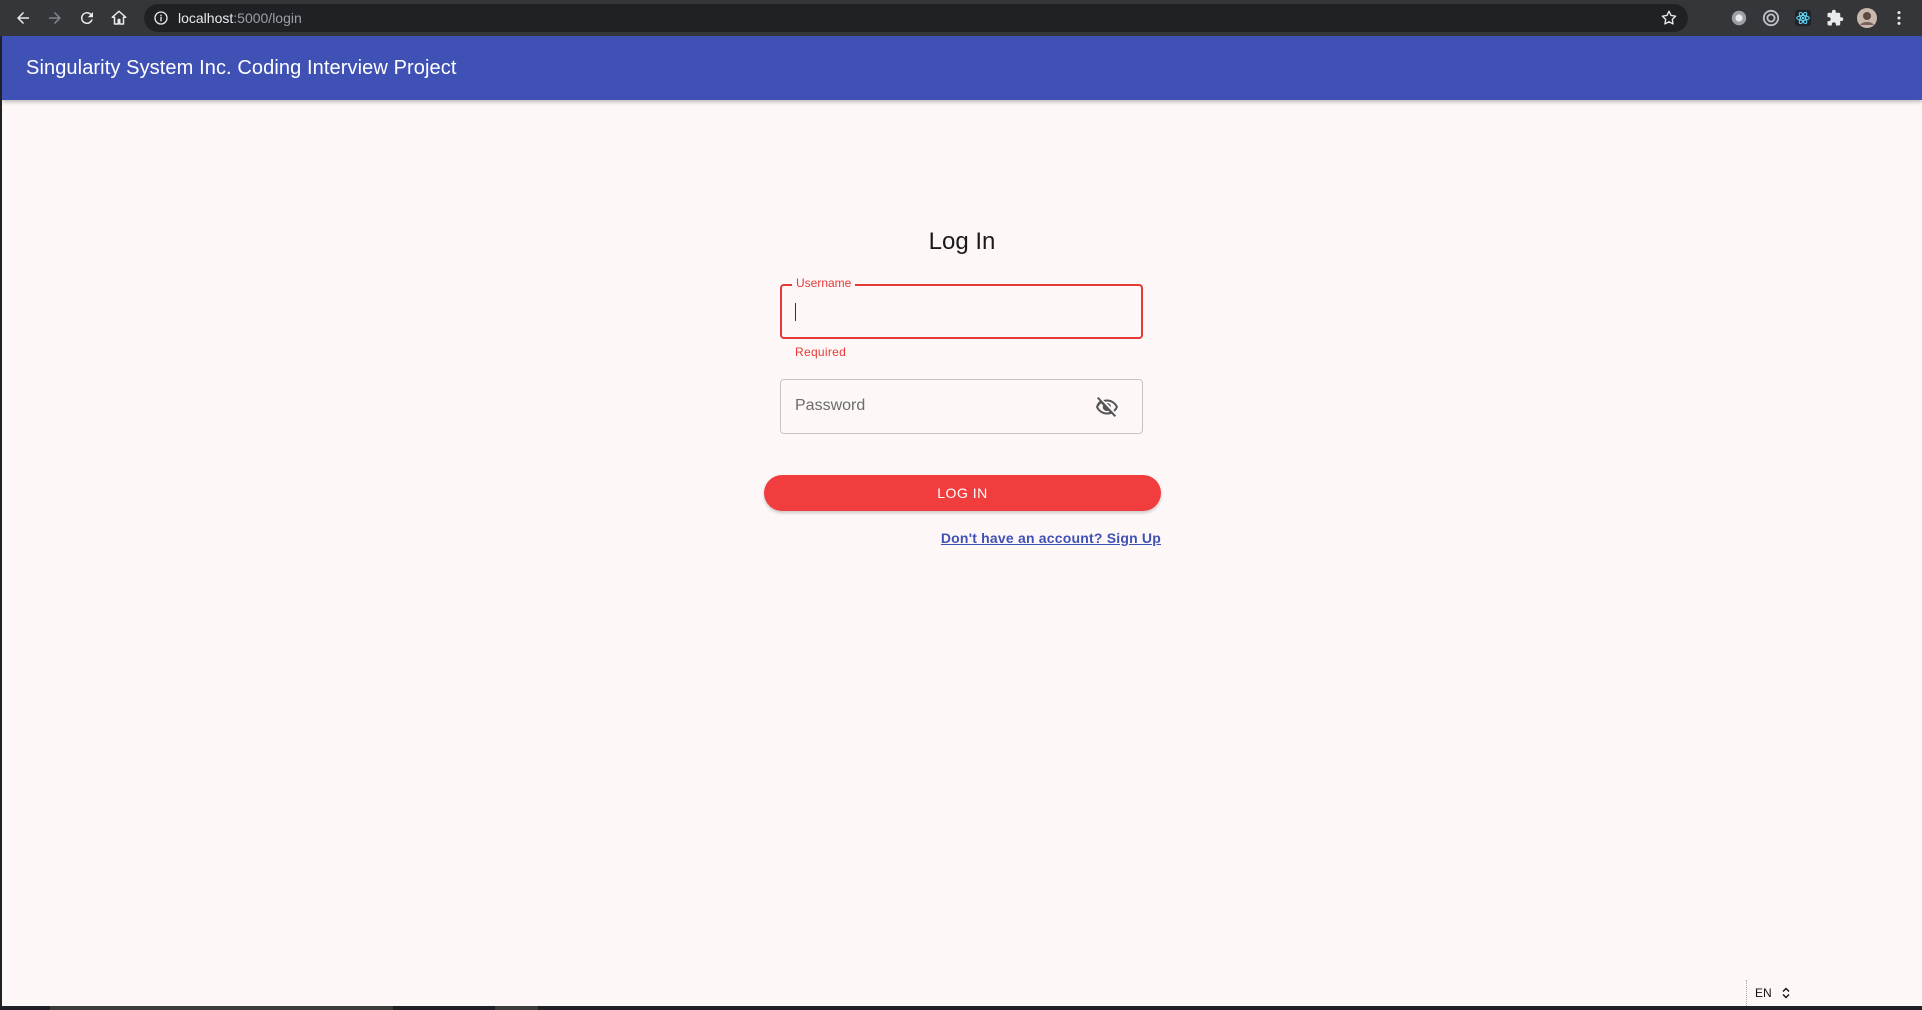 This screenshot has width=1922, height=1010. I want to click on react-devtools-icon, so click(1803, 18).